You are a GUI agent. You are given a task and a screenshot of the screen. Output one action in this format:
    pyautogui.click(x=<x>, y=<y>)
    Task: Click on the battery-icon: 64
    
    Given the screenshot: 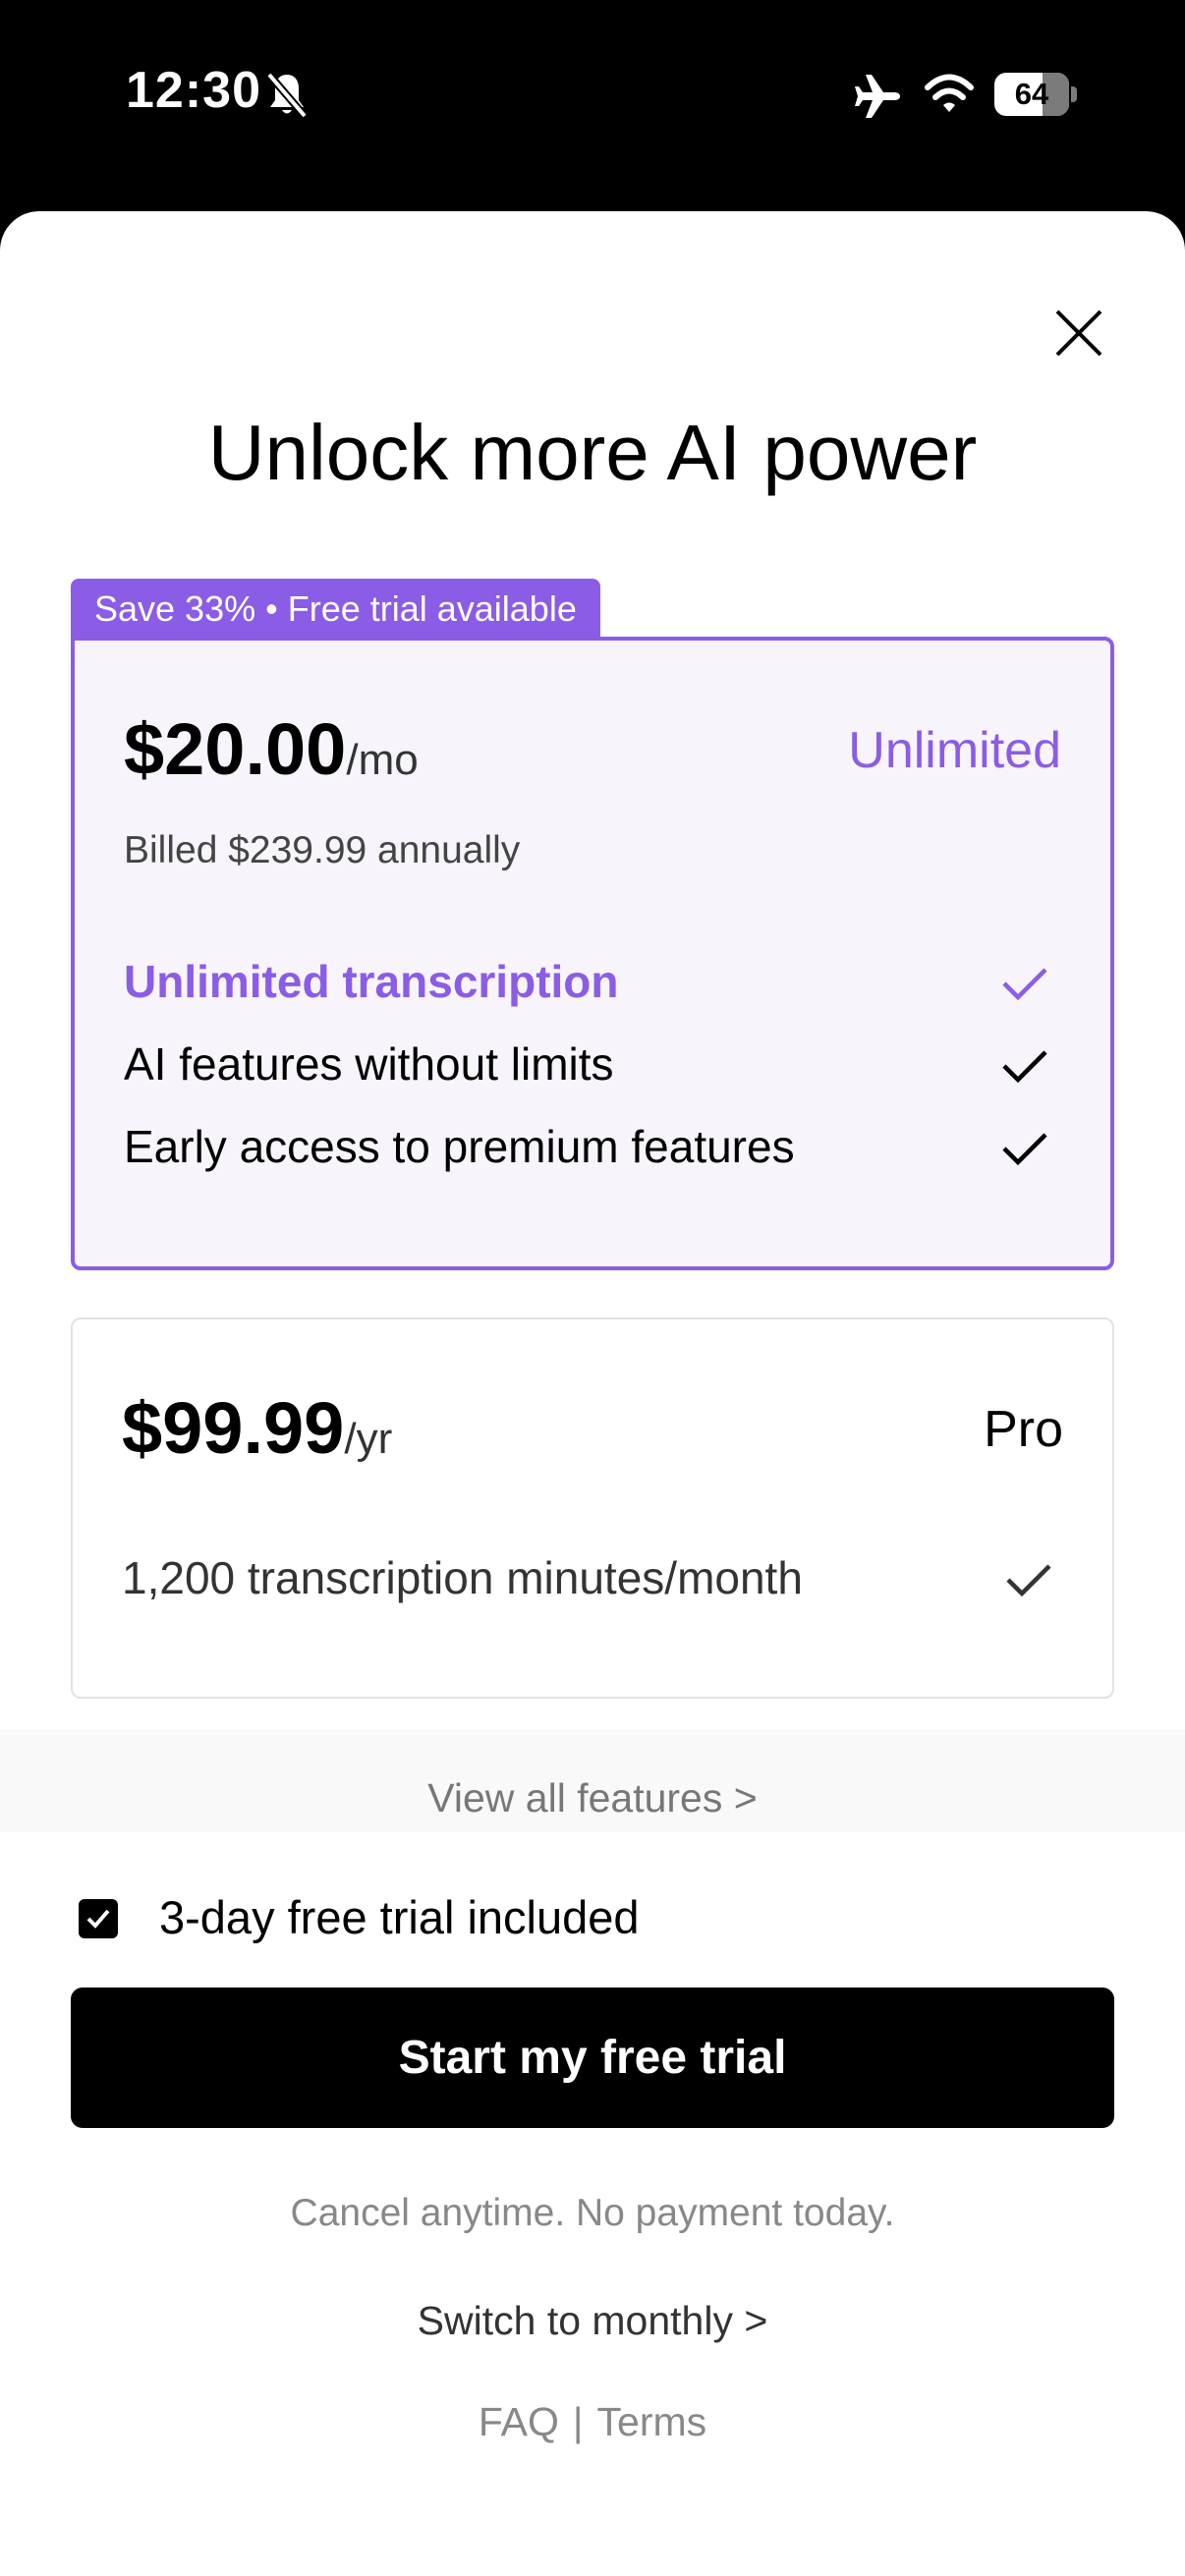 What is the action you would take?
    pyautogui.click(x=1035, y=94)
    